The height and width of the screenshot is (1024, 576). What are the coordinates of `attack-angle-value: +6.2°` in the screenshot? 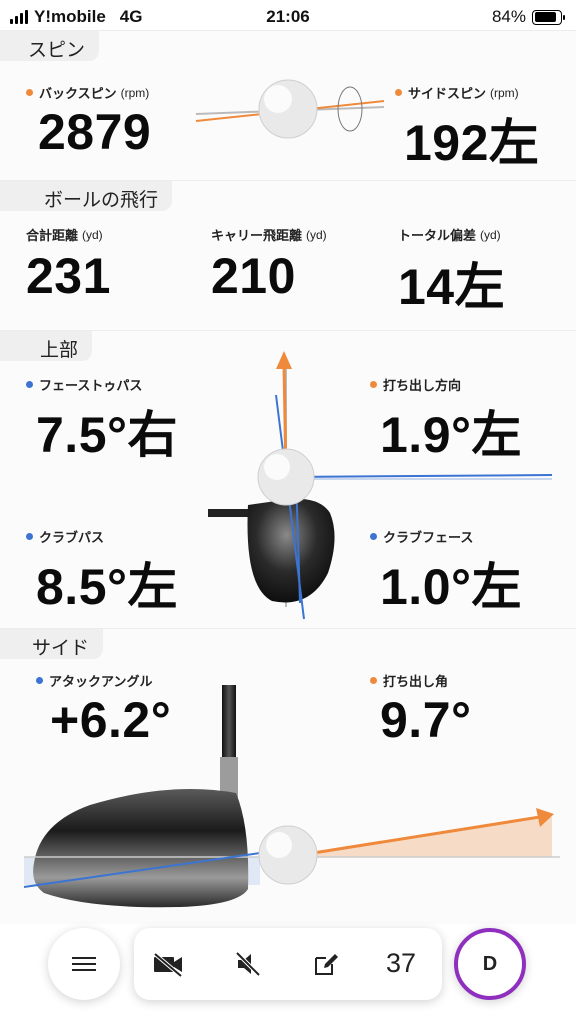 It's located at (111, 720).